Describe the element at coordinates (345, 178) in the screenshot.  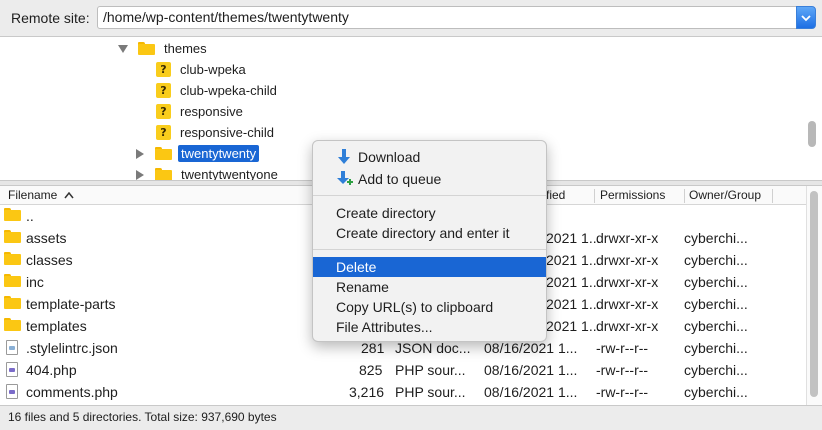
I see `add-to-queue-icon` at that location.